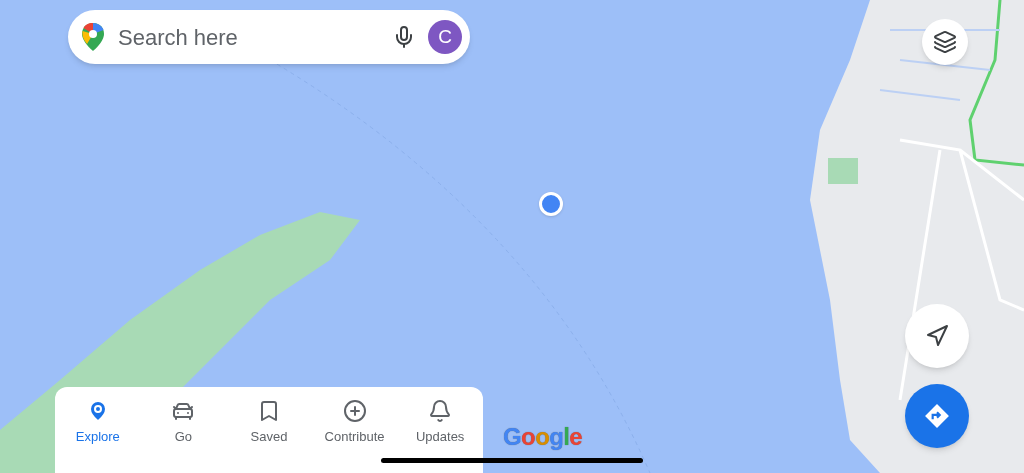  What do you see at coordinates (440, 411) in the screenshot?
I see `bell-icon` at bounding box center [440, 411].